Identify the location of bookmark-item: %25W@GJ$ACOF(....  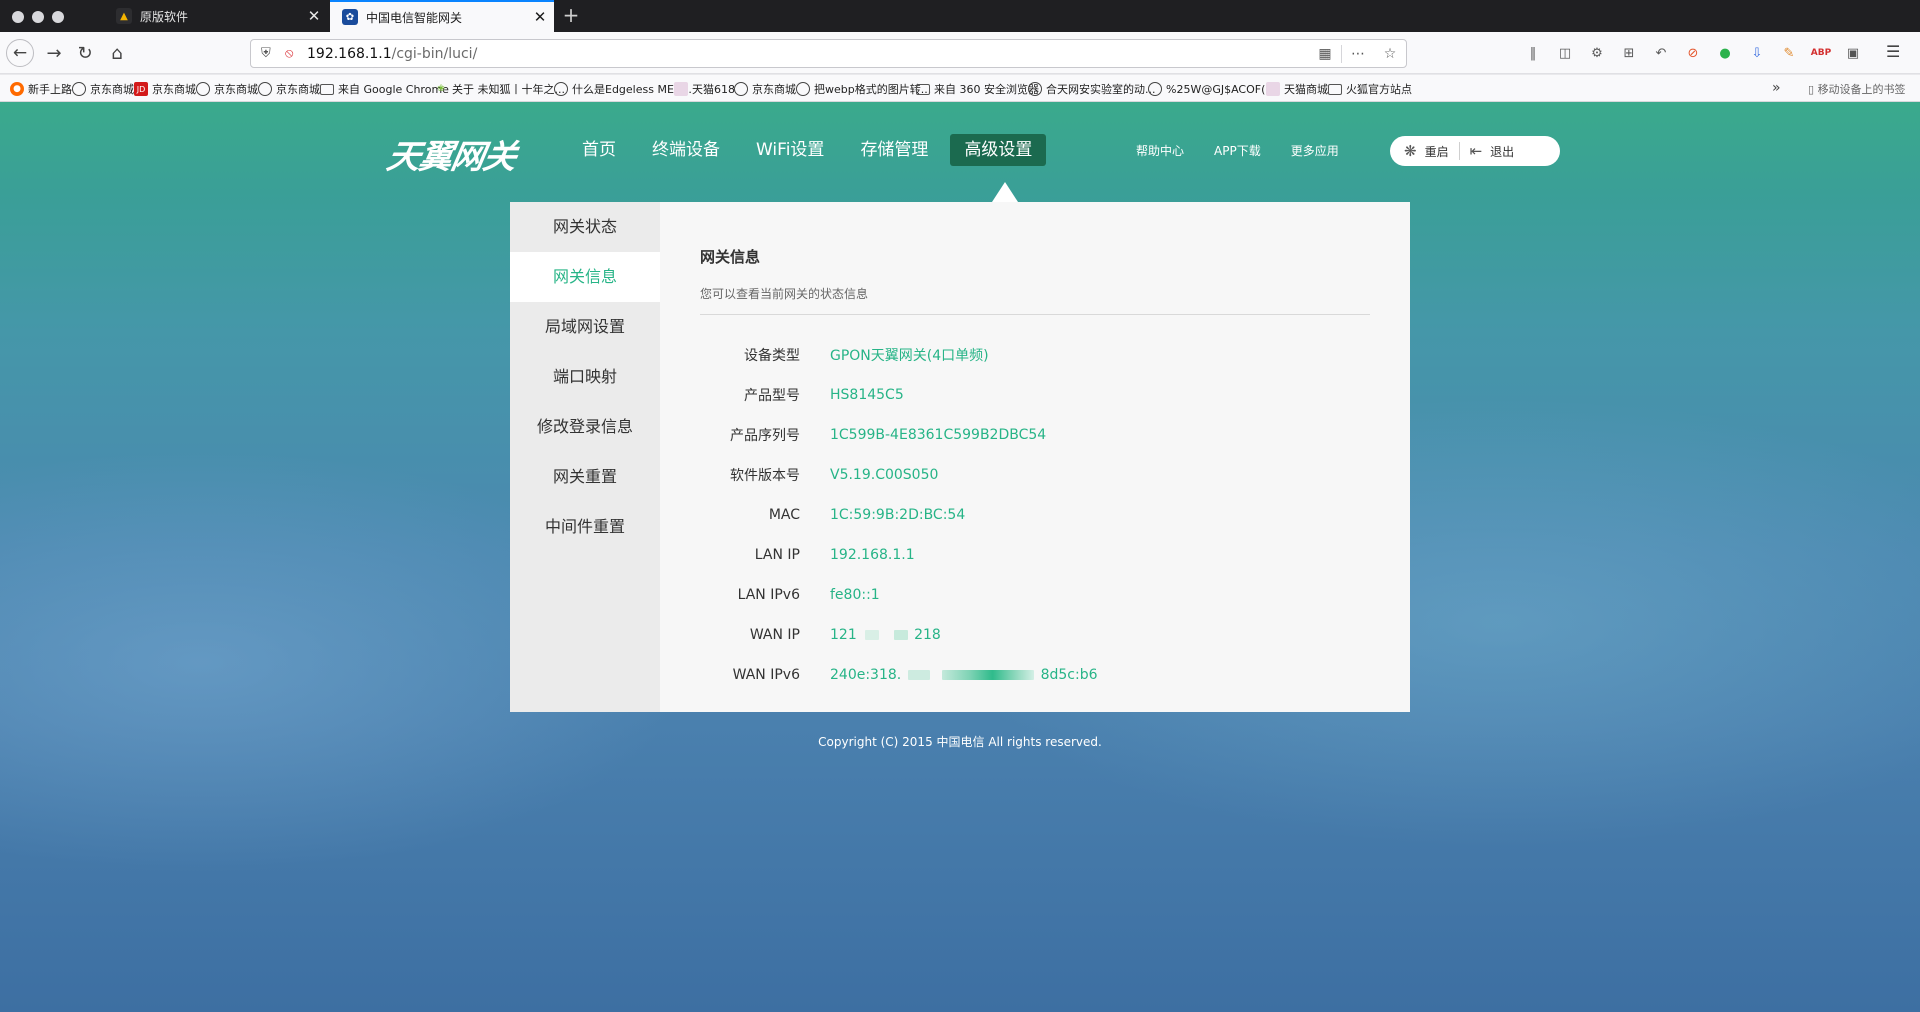
(1212, 89).